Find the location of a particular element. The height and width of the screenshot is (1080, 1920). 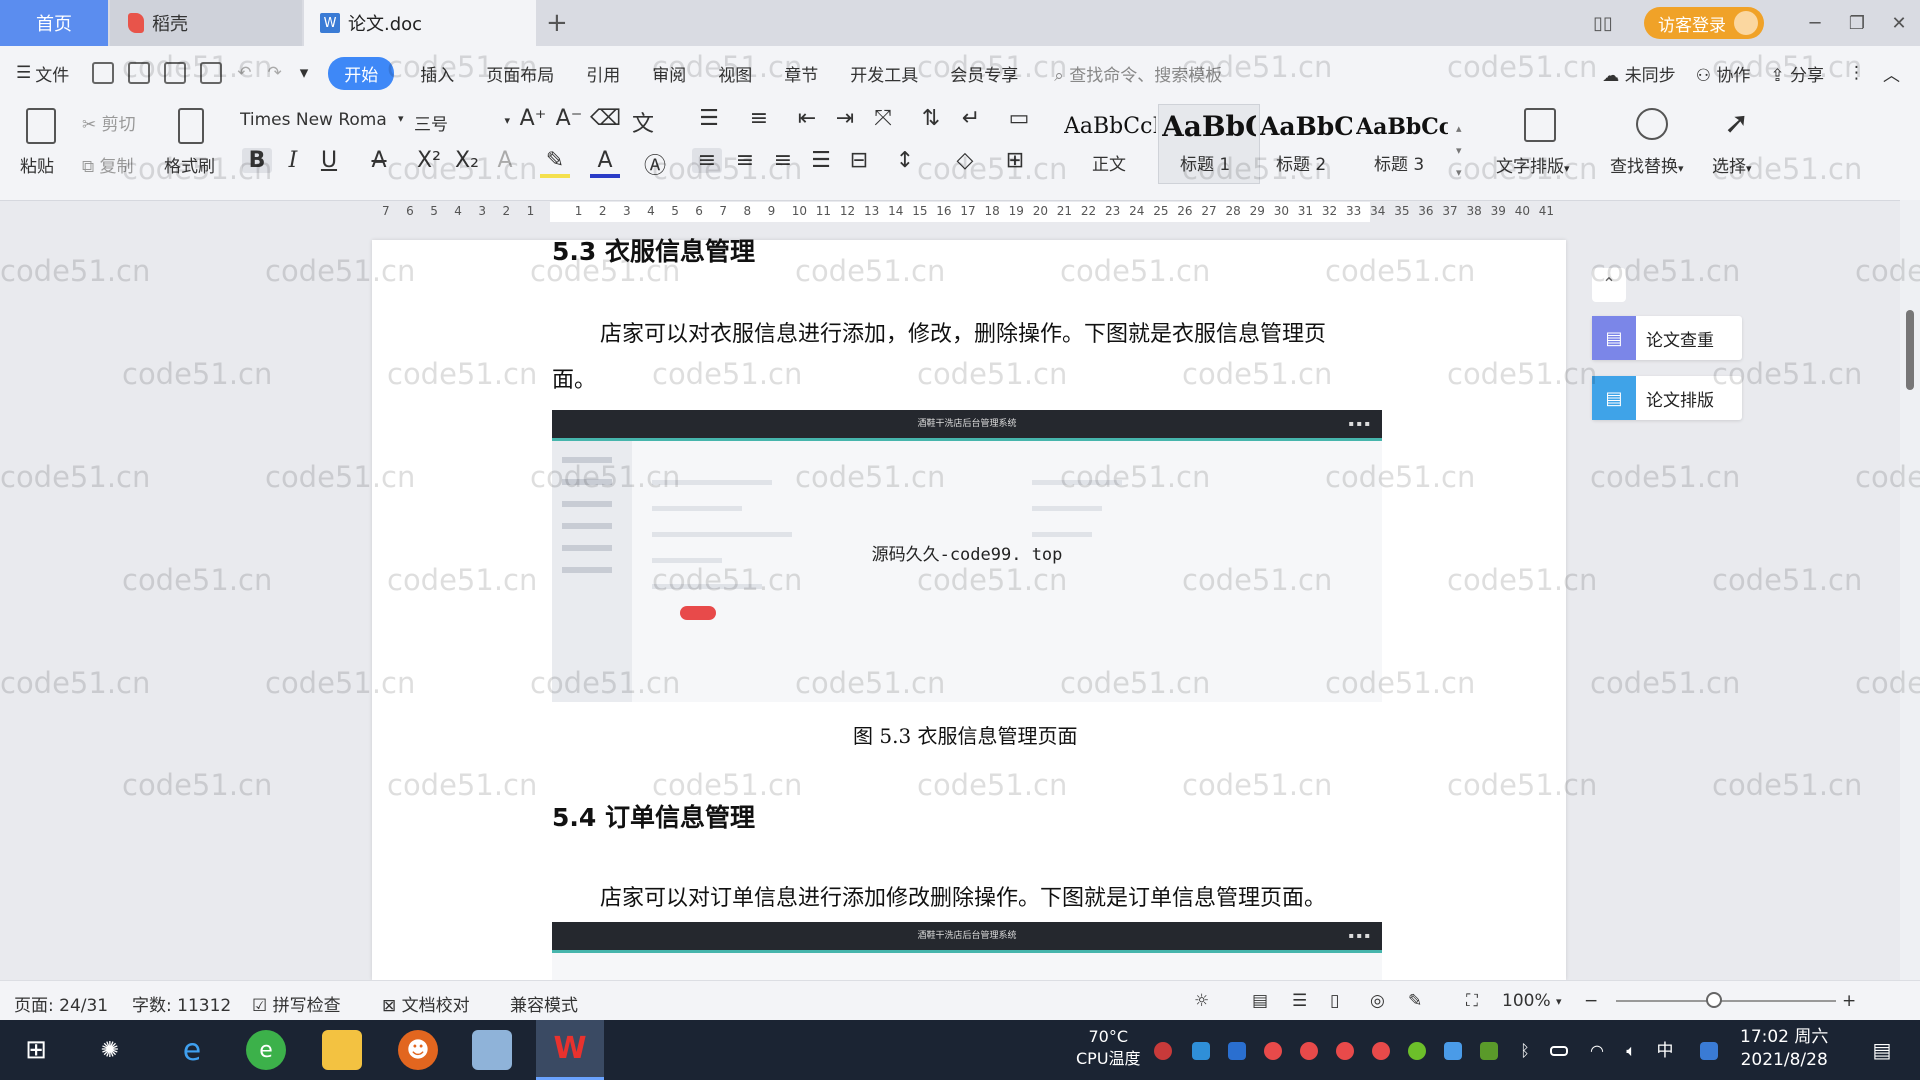

subscript-icon: X₂ is located at coordinates (467, 160).